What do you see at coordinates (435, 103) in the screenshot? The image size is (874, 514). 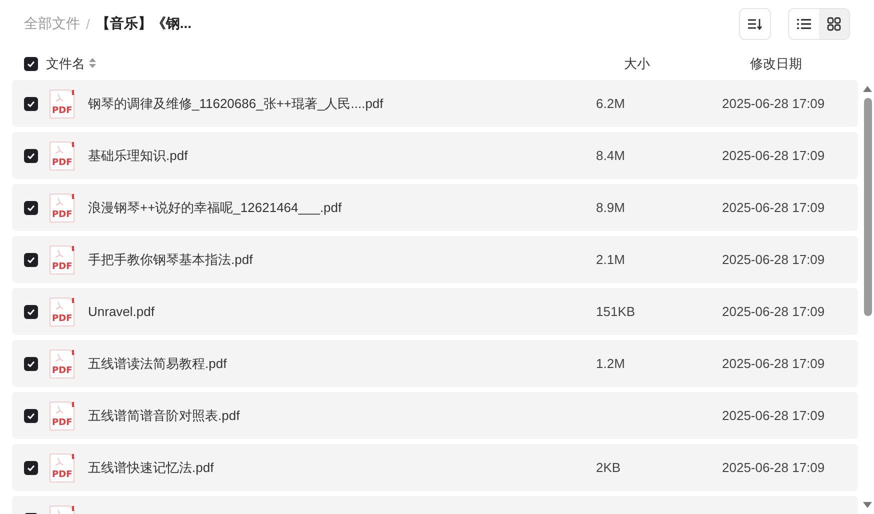 I see `file-row: PDF 钢琴的调律及维修_11620686_张++琨著_人民....pdf 6.2M 2025-06-28 17:09` at bounding box center [435, 103].